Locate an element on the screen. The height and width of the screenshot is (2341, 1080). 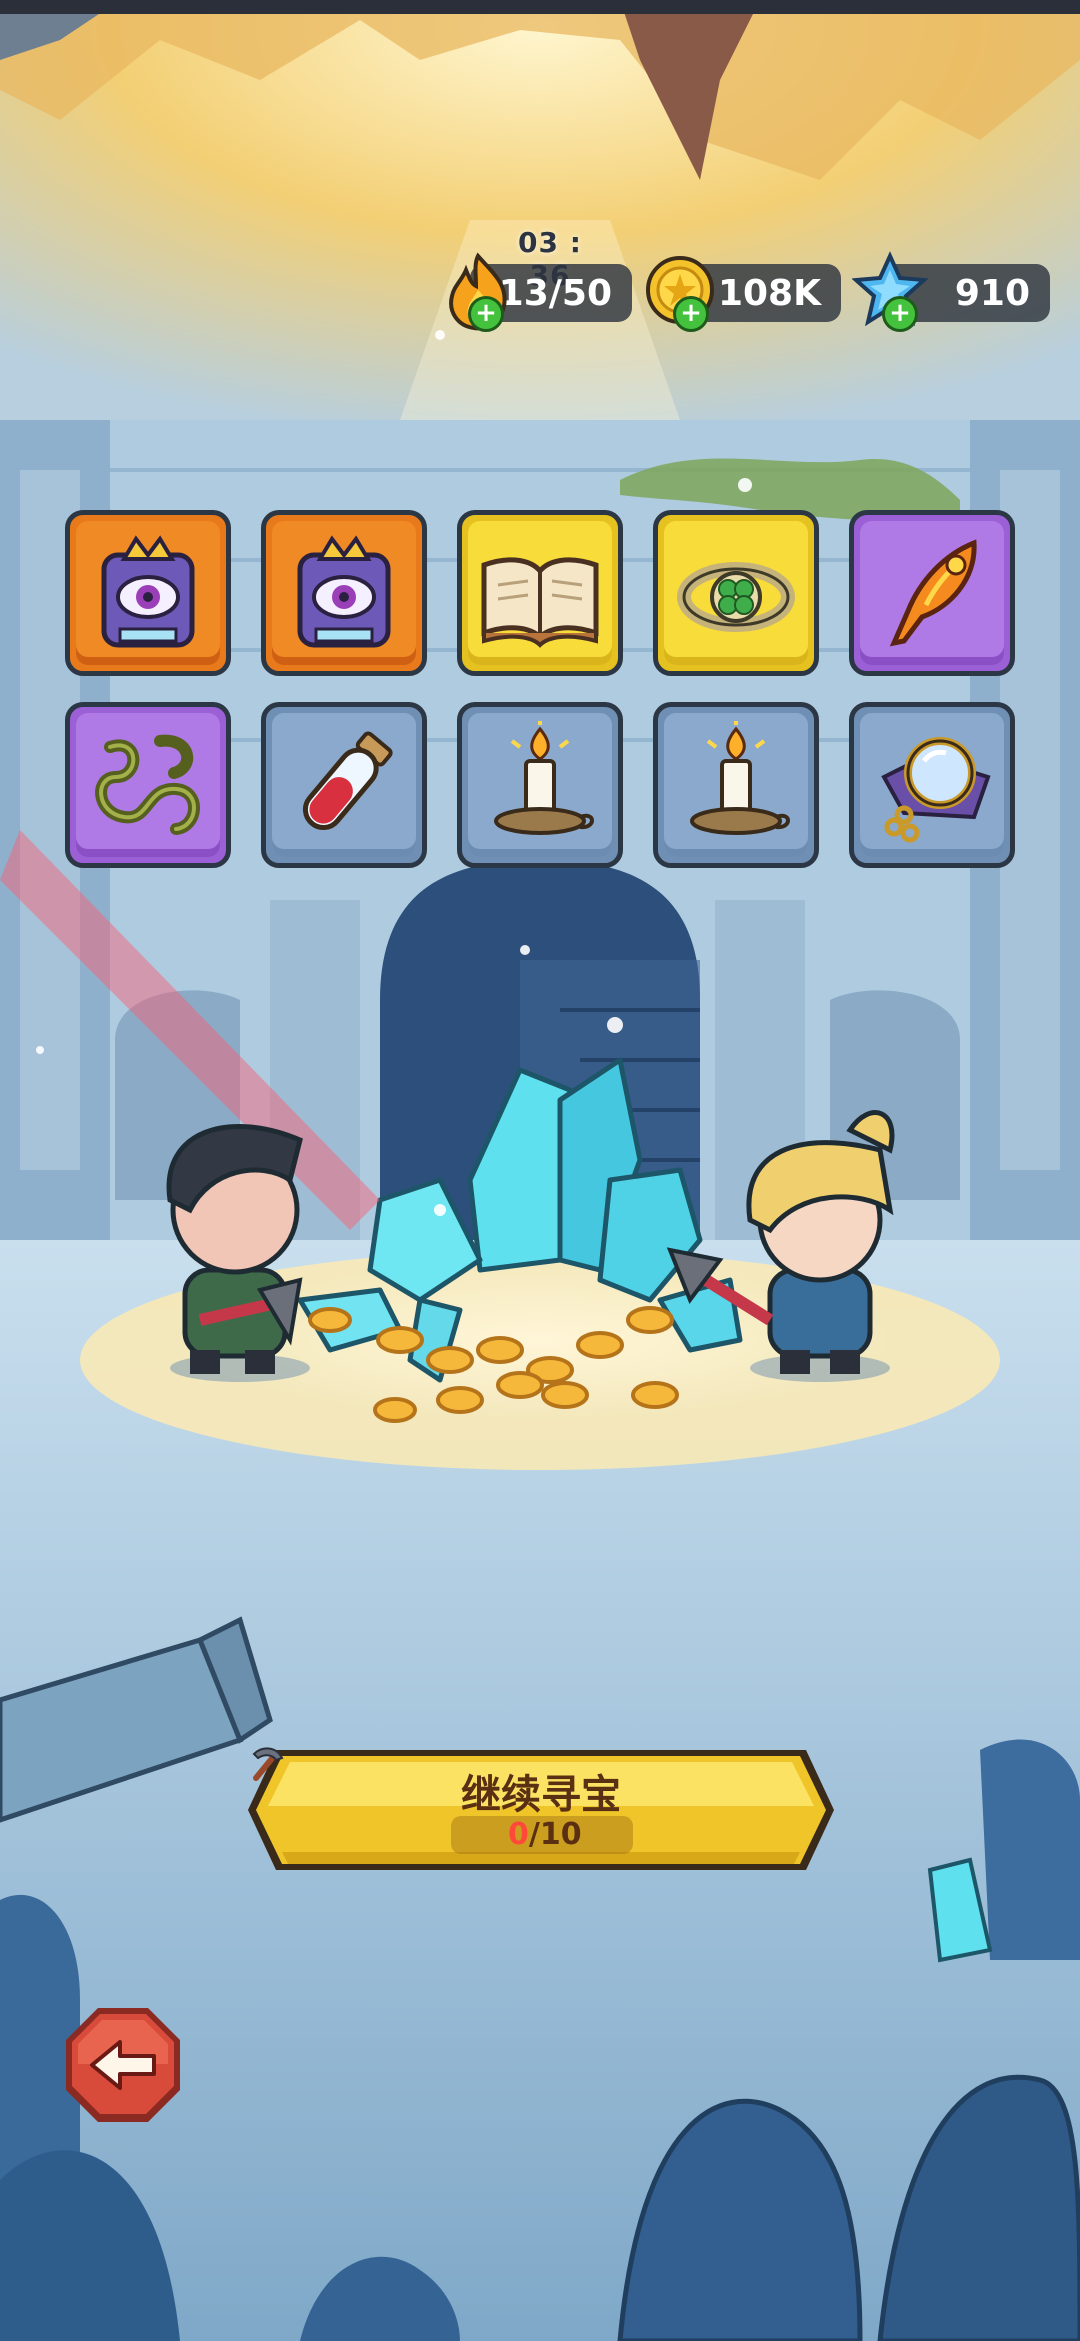
add-energy-button: + is located at coordinates (486, 314).